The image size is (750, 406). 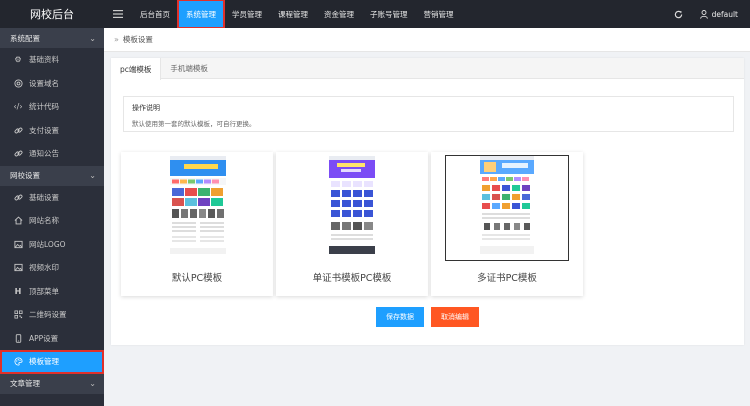 I want to click on sidebar-item-label: 支付设置, so click(x=44, y=130).